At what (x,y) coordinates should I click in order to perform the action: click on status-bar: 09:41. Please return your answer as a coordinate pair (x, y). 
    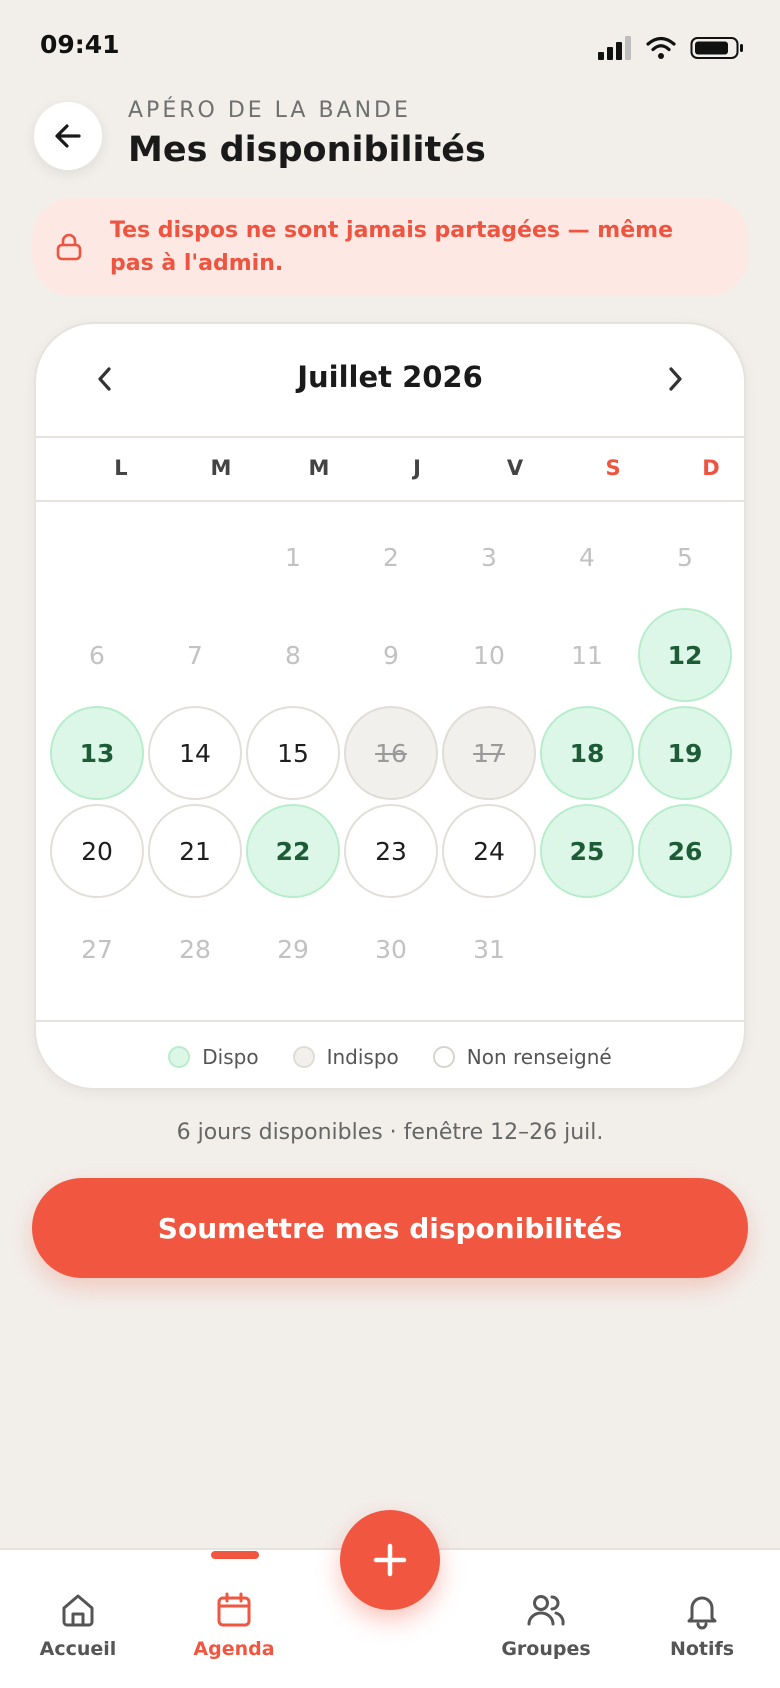
    Looking at the image, I should click on (390, 45).